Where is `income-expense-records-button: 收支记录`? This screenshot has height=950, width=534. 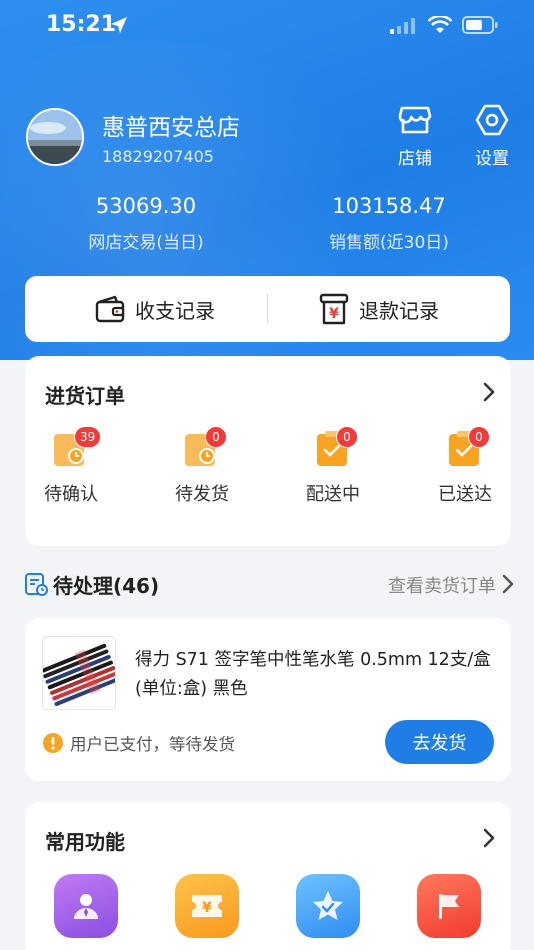 income-expense-records-button: 收支记录 is located at coordinates (155, 309).